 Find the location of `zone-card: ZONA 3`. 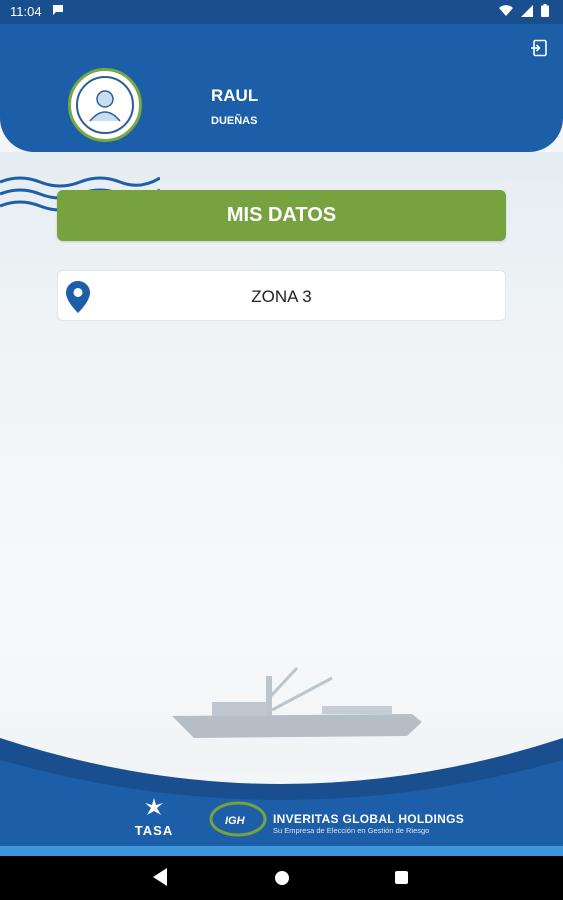

zone-card: ZONA 3 is located at coordinates (281, 295).